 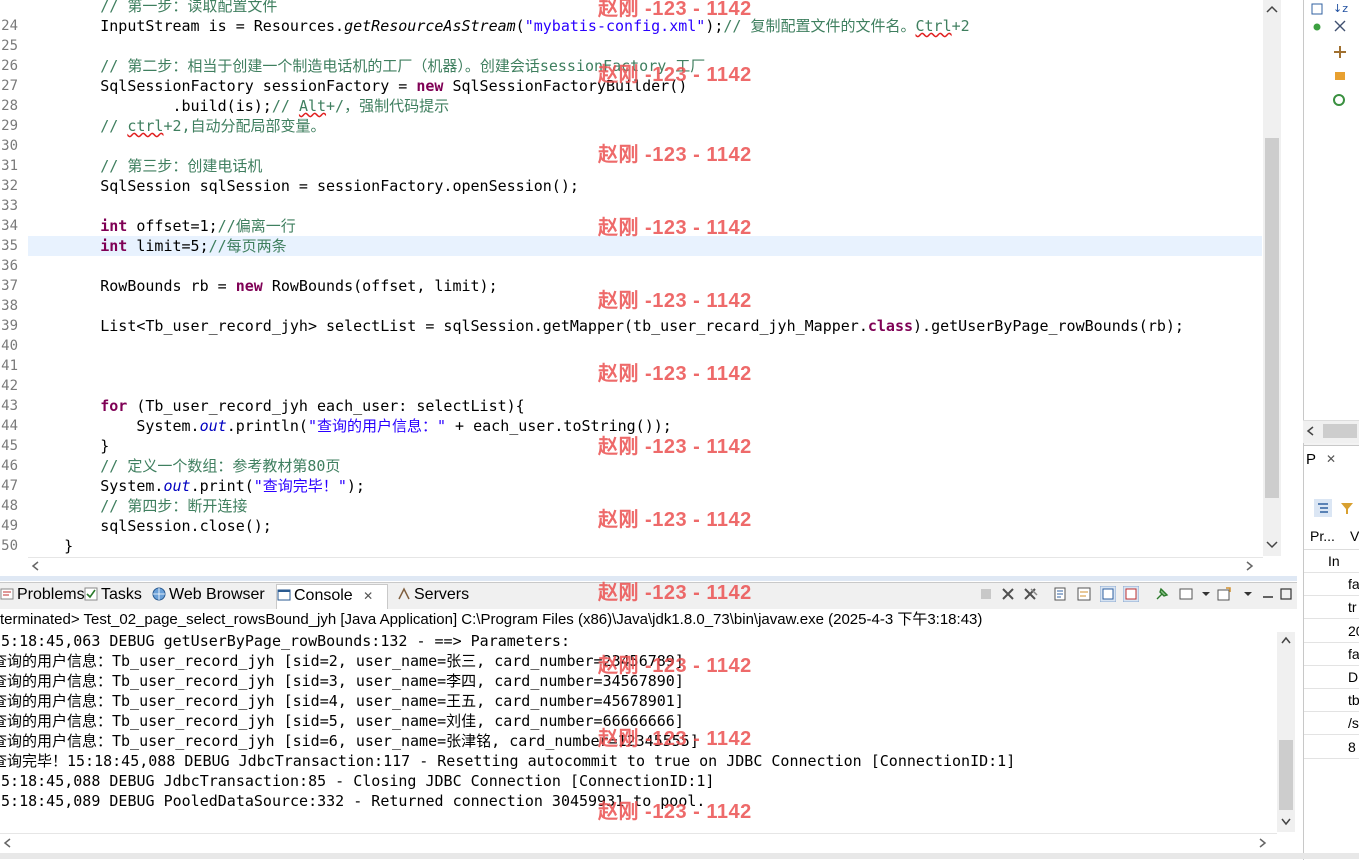 I want to click on tab-problems: Problems, so click(x=42, y=597).